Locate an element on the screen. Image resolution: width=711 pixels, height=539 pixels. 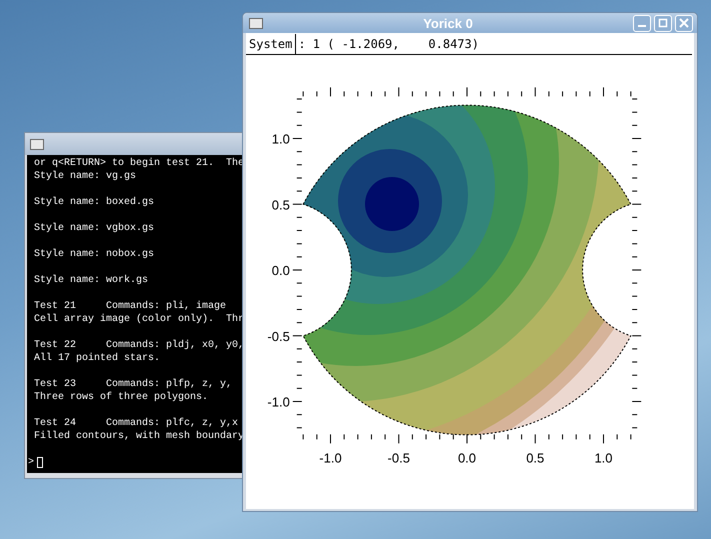
close-button is located at coordinates (684, 23).